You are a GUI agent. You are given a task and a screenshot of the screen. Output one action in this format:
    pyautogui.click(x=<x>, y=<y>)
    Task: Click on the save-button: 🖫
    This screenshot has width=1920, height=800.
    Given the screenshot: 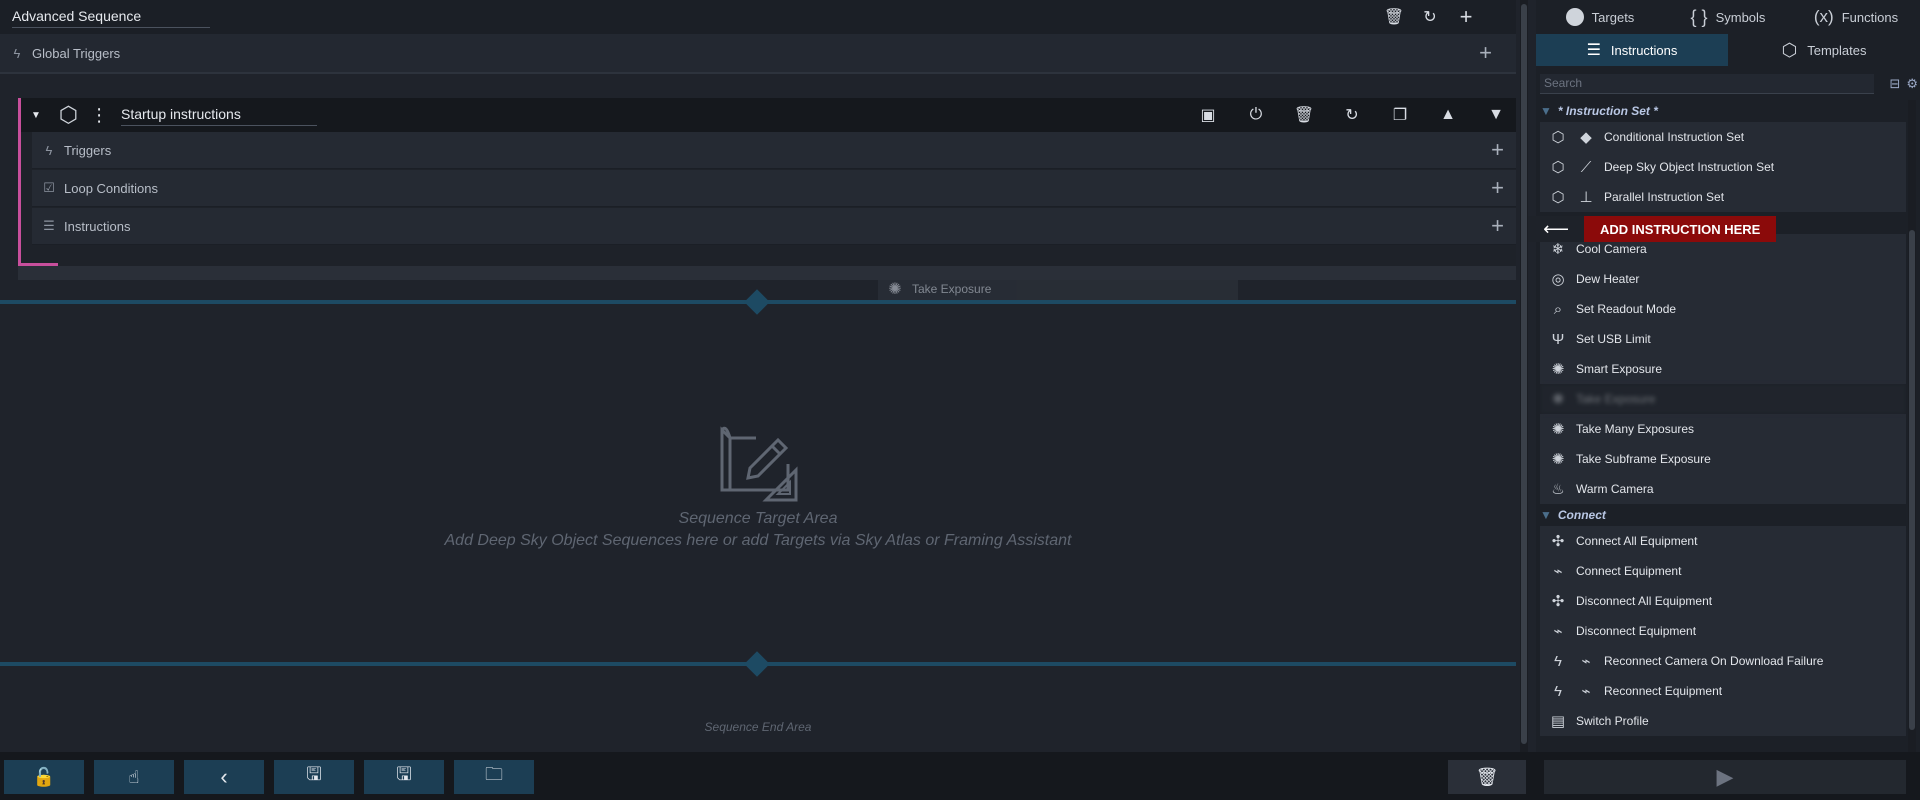 What is the action you would take?
    pyautogui.click(x=404, y=777)
    